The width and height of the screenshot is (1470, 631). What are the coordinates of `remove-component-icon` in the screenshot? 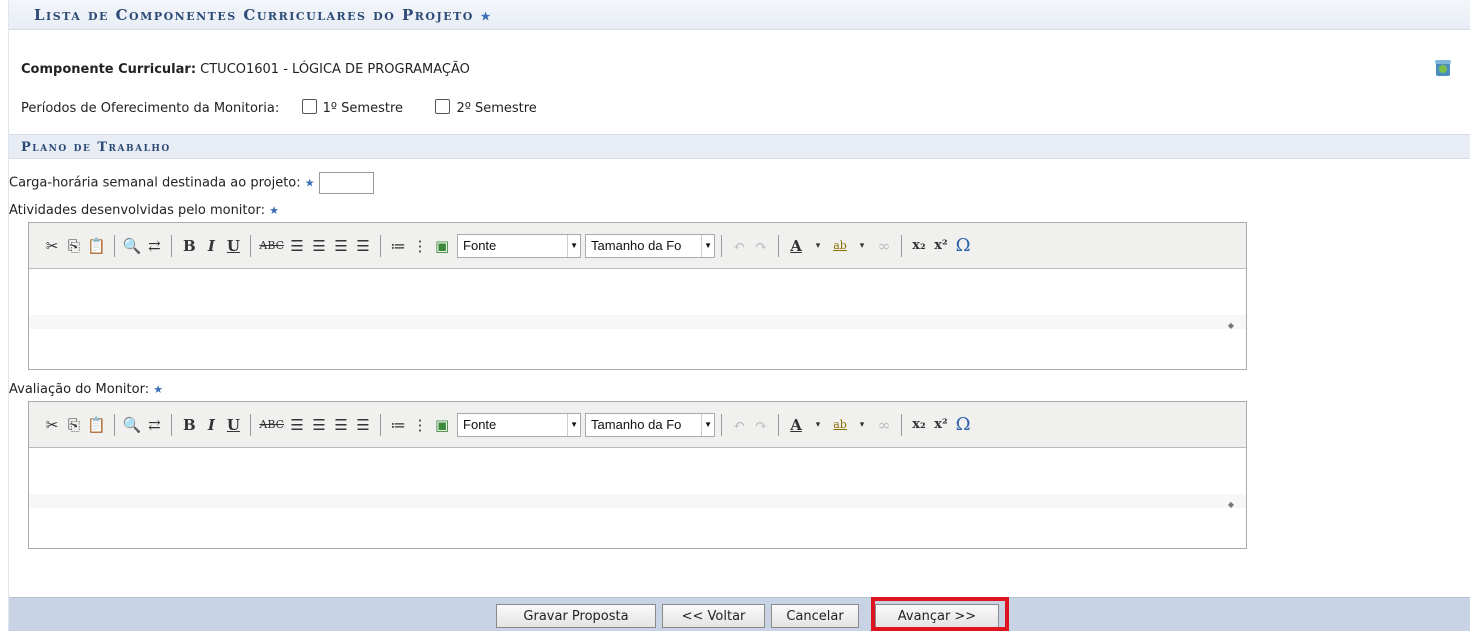 It's located at (1443, 68).